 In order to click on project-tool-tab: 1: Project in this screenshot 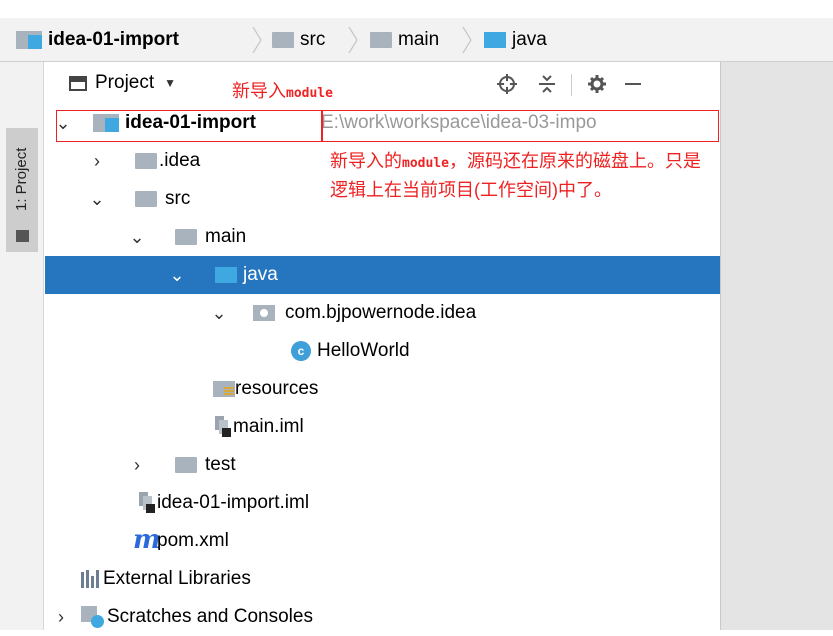, I will do `click(22, 190)`.